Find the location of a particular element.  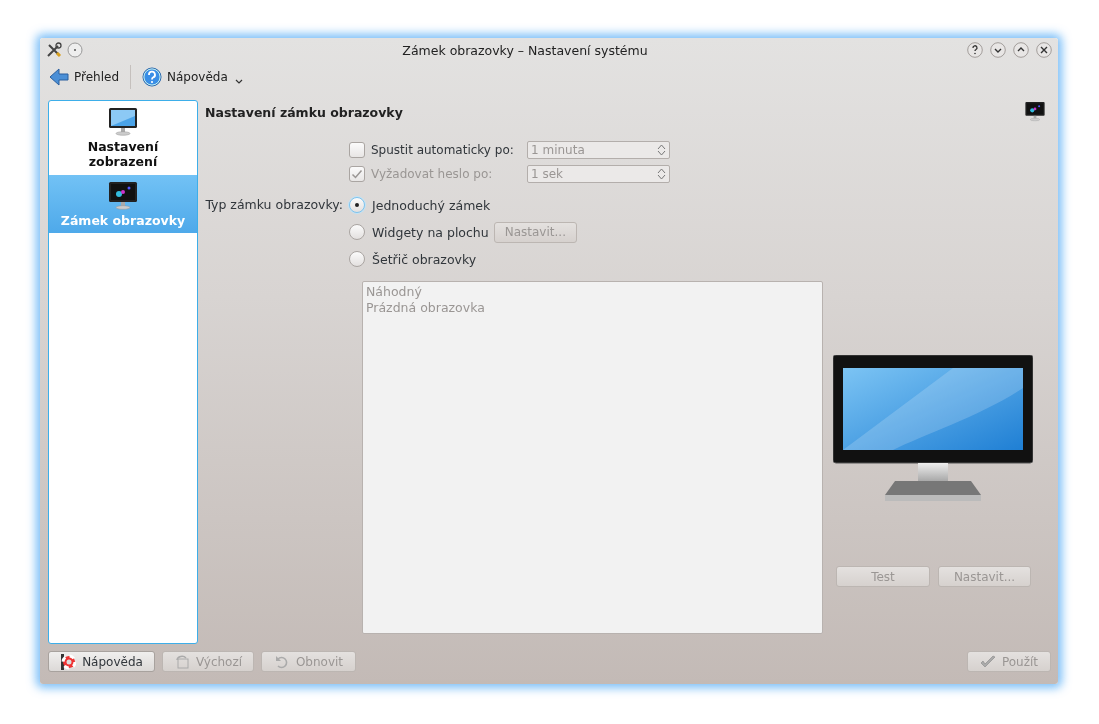

back-button: Přehled is located at coordinates (84, 77).